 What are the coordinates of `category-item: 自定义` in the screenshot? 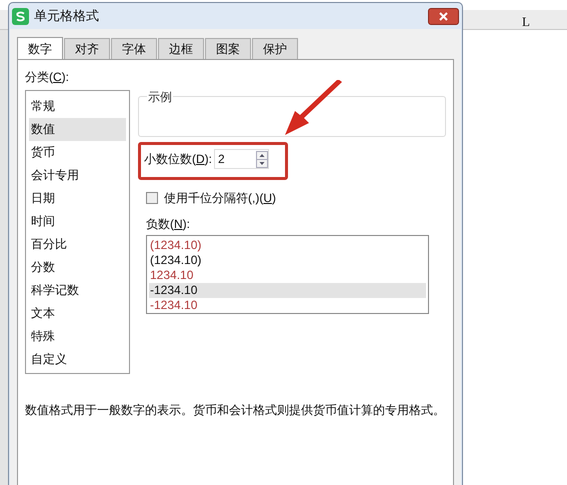 It's located at (77, 359).